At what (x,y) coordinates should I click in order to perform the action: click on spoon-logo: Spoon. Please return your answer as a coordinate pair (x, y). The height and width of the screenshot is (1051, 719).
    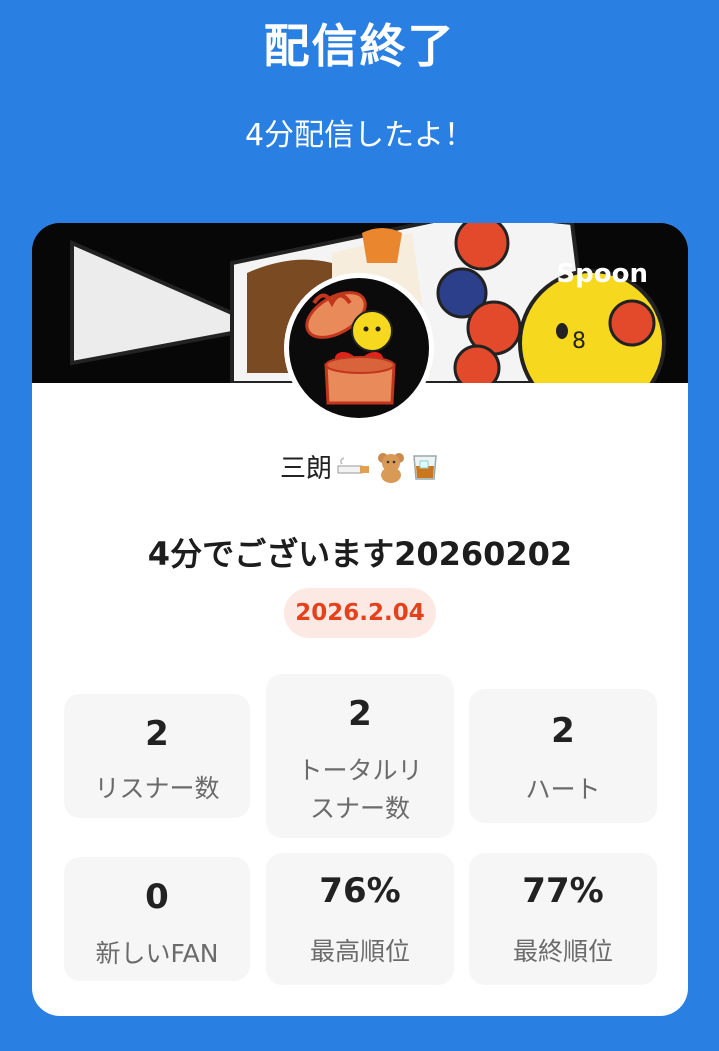
    Looking at the image, I should click on (602, 274).